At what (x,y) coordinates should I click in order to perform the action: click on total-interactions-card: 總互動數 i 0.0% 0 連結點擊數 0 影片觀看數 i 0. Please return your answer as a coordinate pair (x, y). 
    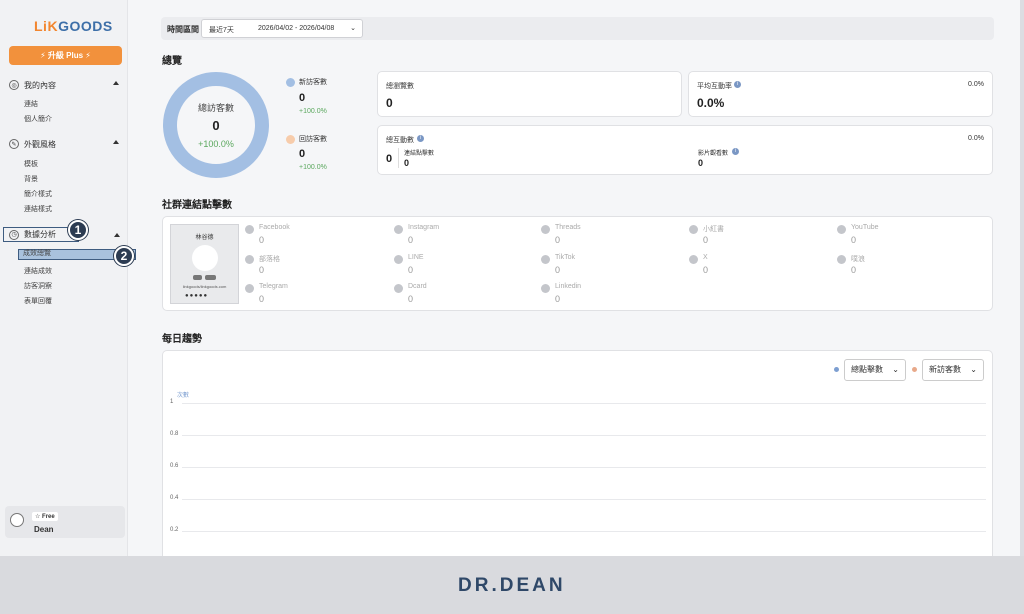
    Looking at the image, I should click on (685, 150).